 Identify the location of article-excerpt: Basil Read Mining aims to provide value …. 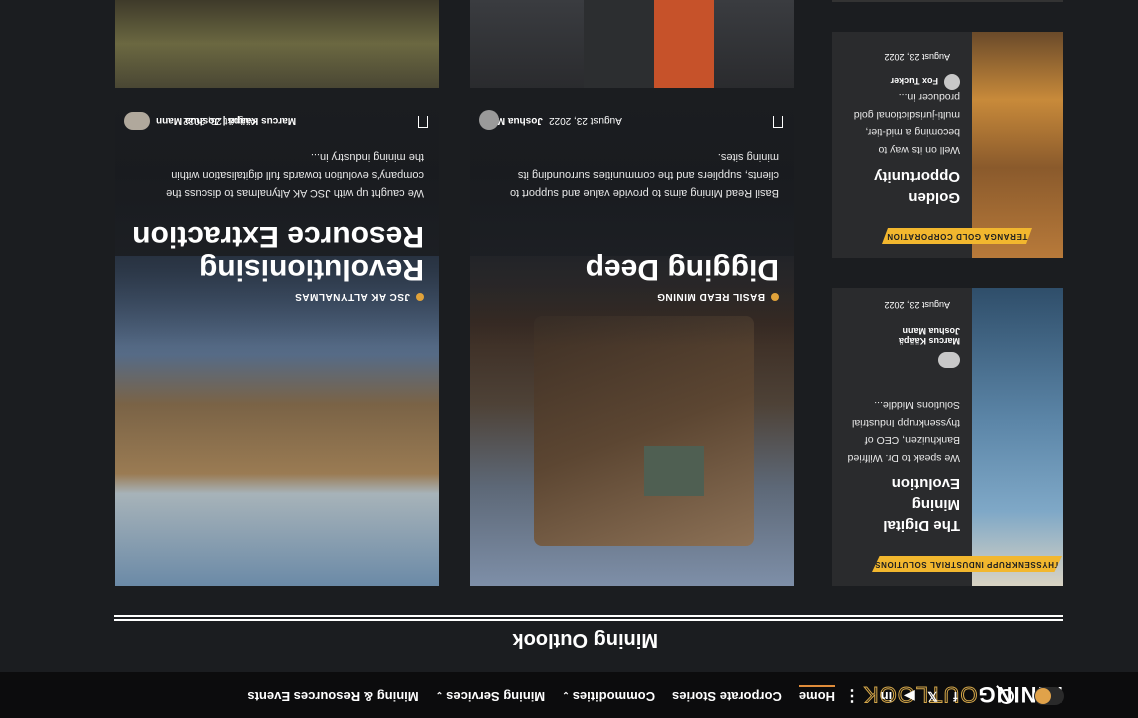
(644, 175).